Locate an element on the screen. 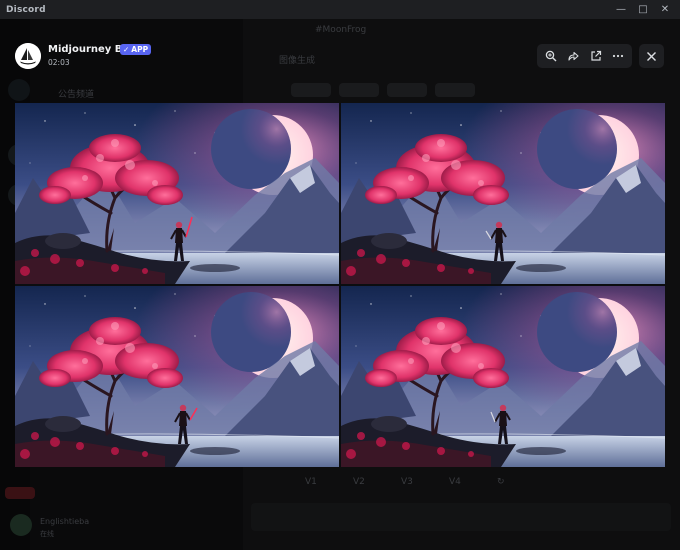  forward-icon is located at coordinates (573, 56).